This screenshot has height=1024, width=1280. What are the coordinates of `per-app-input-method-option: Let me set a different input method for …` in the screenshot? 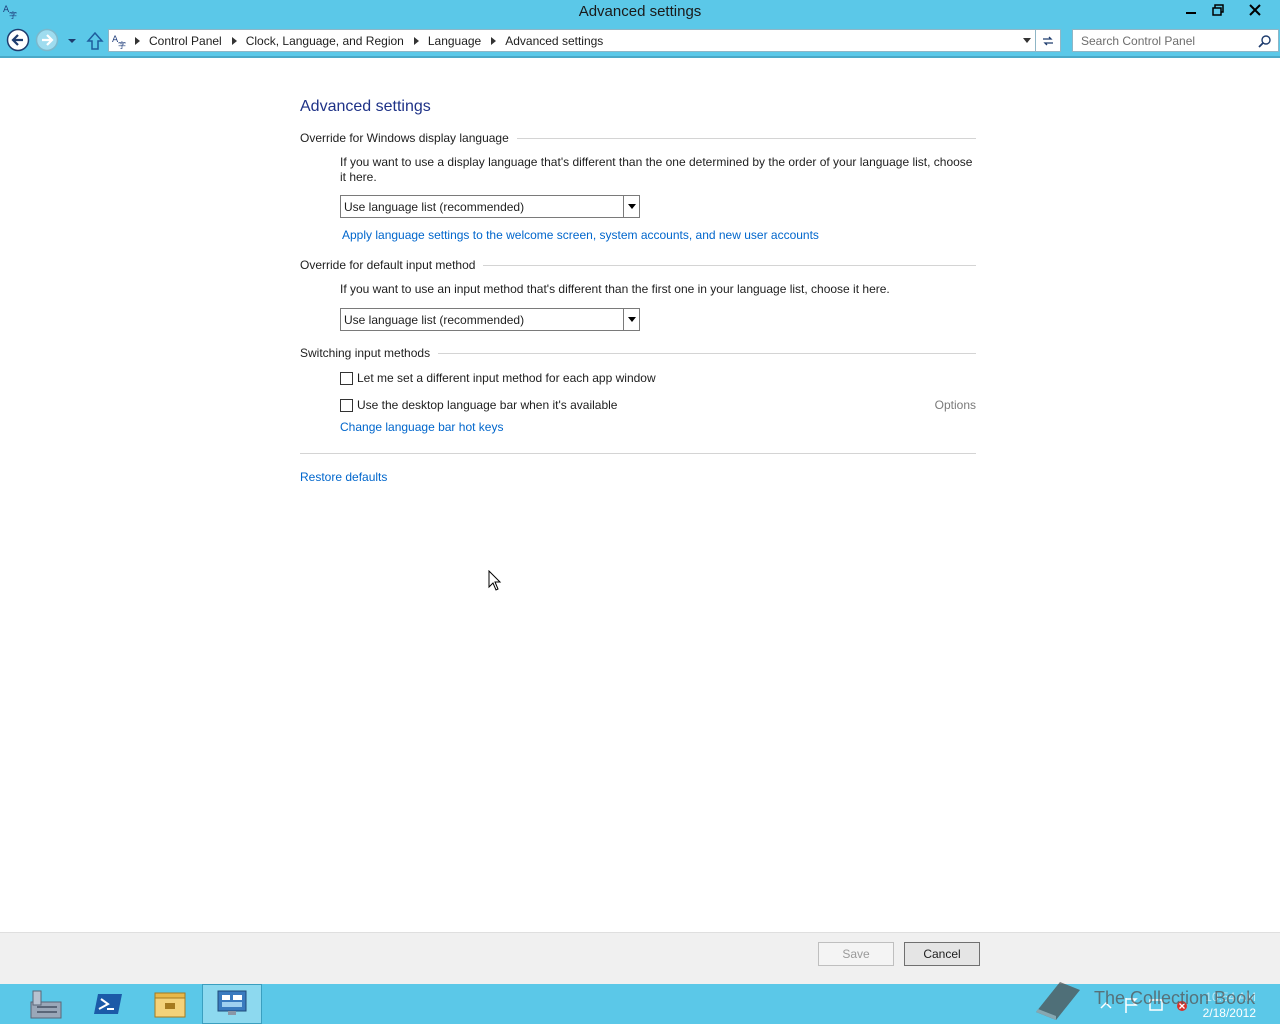 It's located at (498, 378).